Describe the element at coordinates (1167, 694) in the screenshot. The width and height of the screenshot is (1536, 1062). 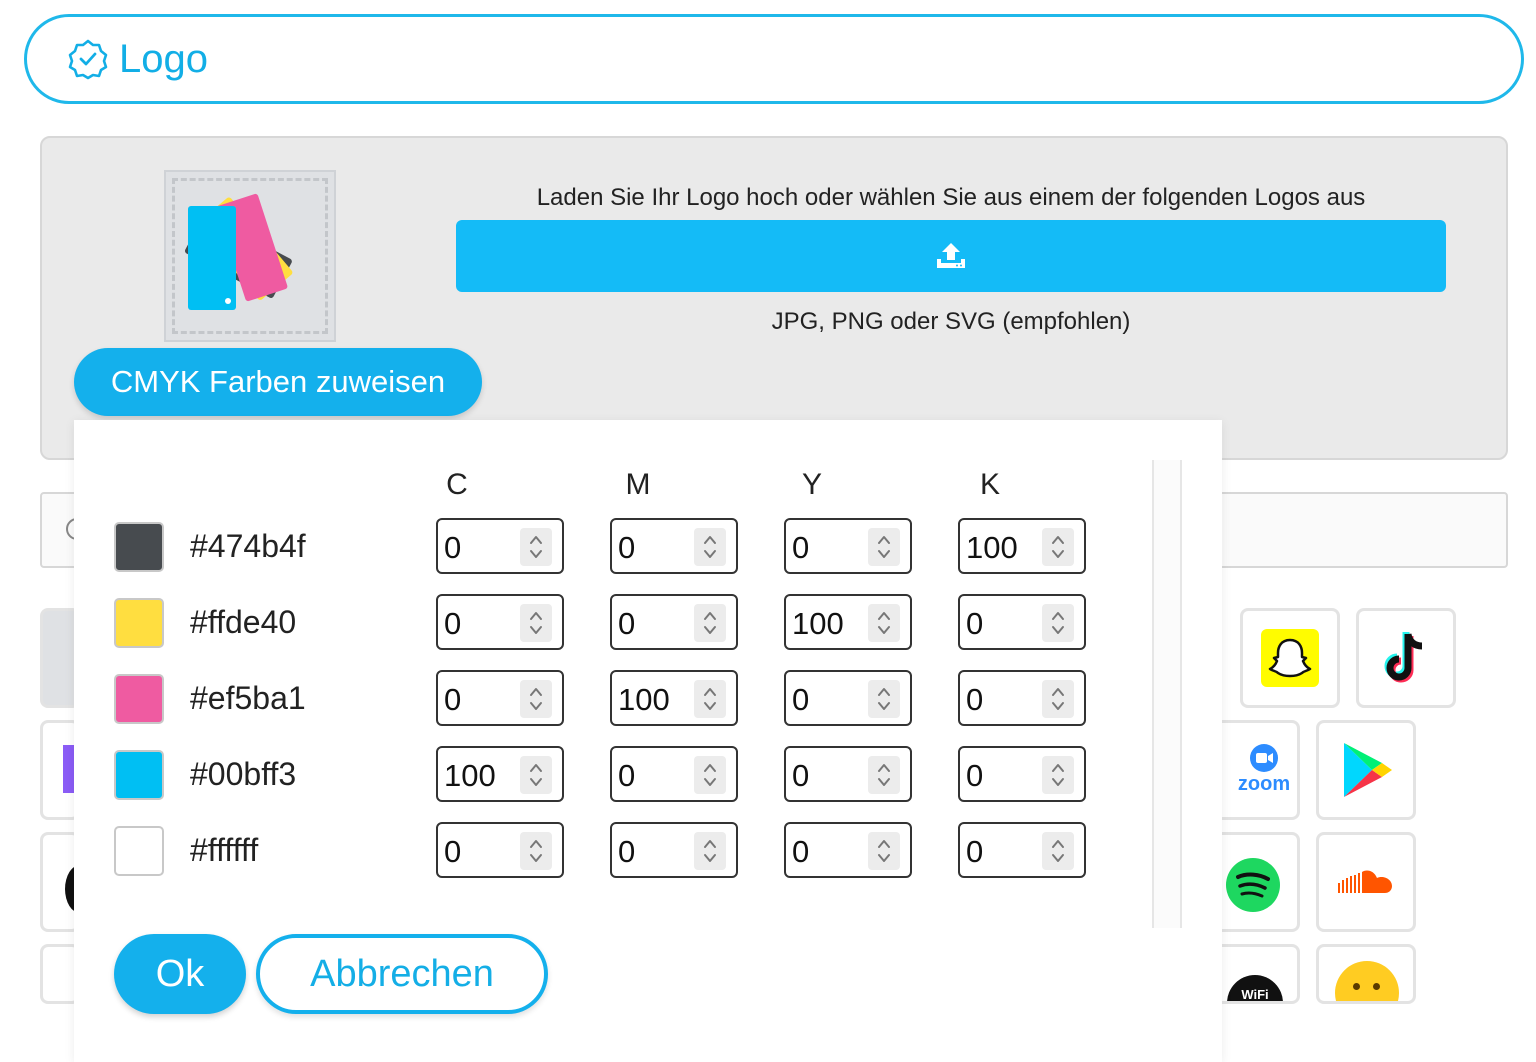
I see `dialog-scrollbar` at that location.